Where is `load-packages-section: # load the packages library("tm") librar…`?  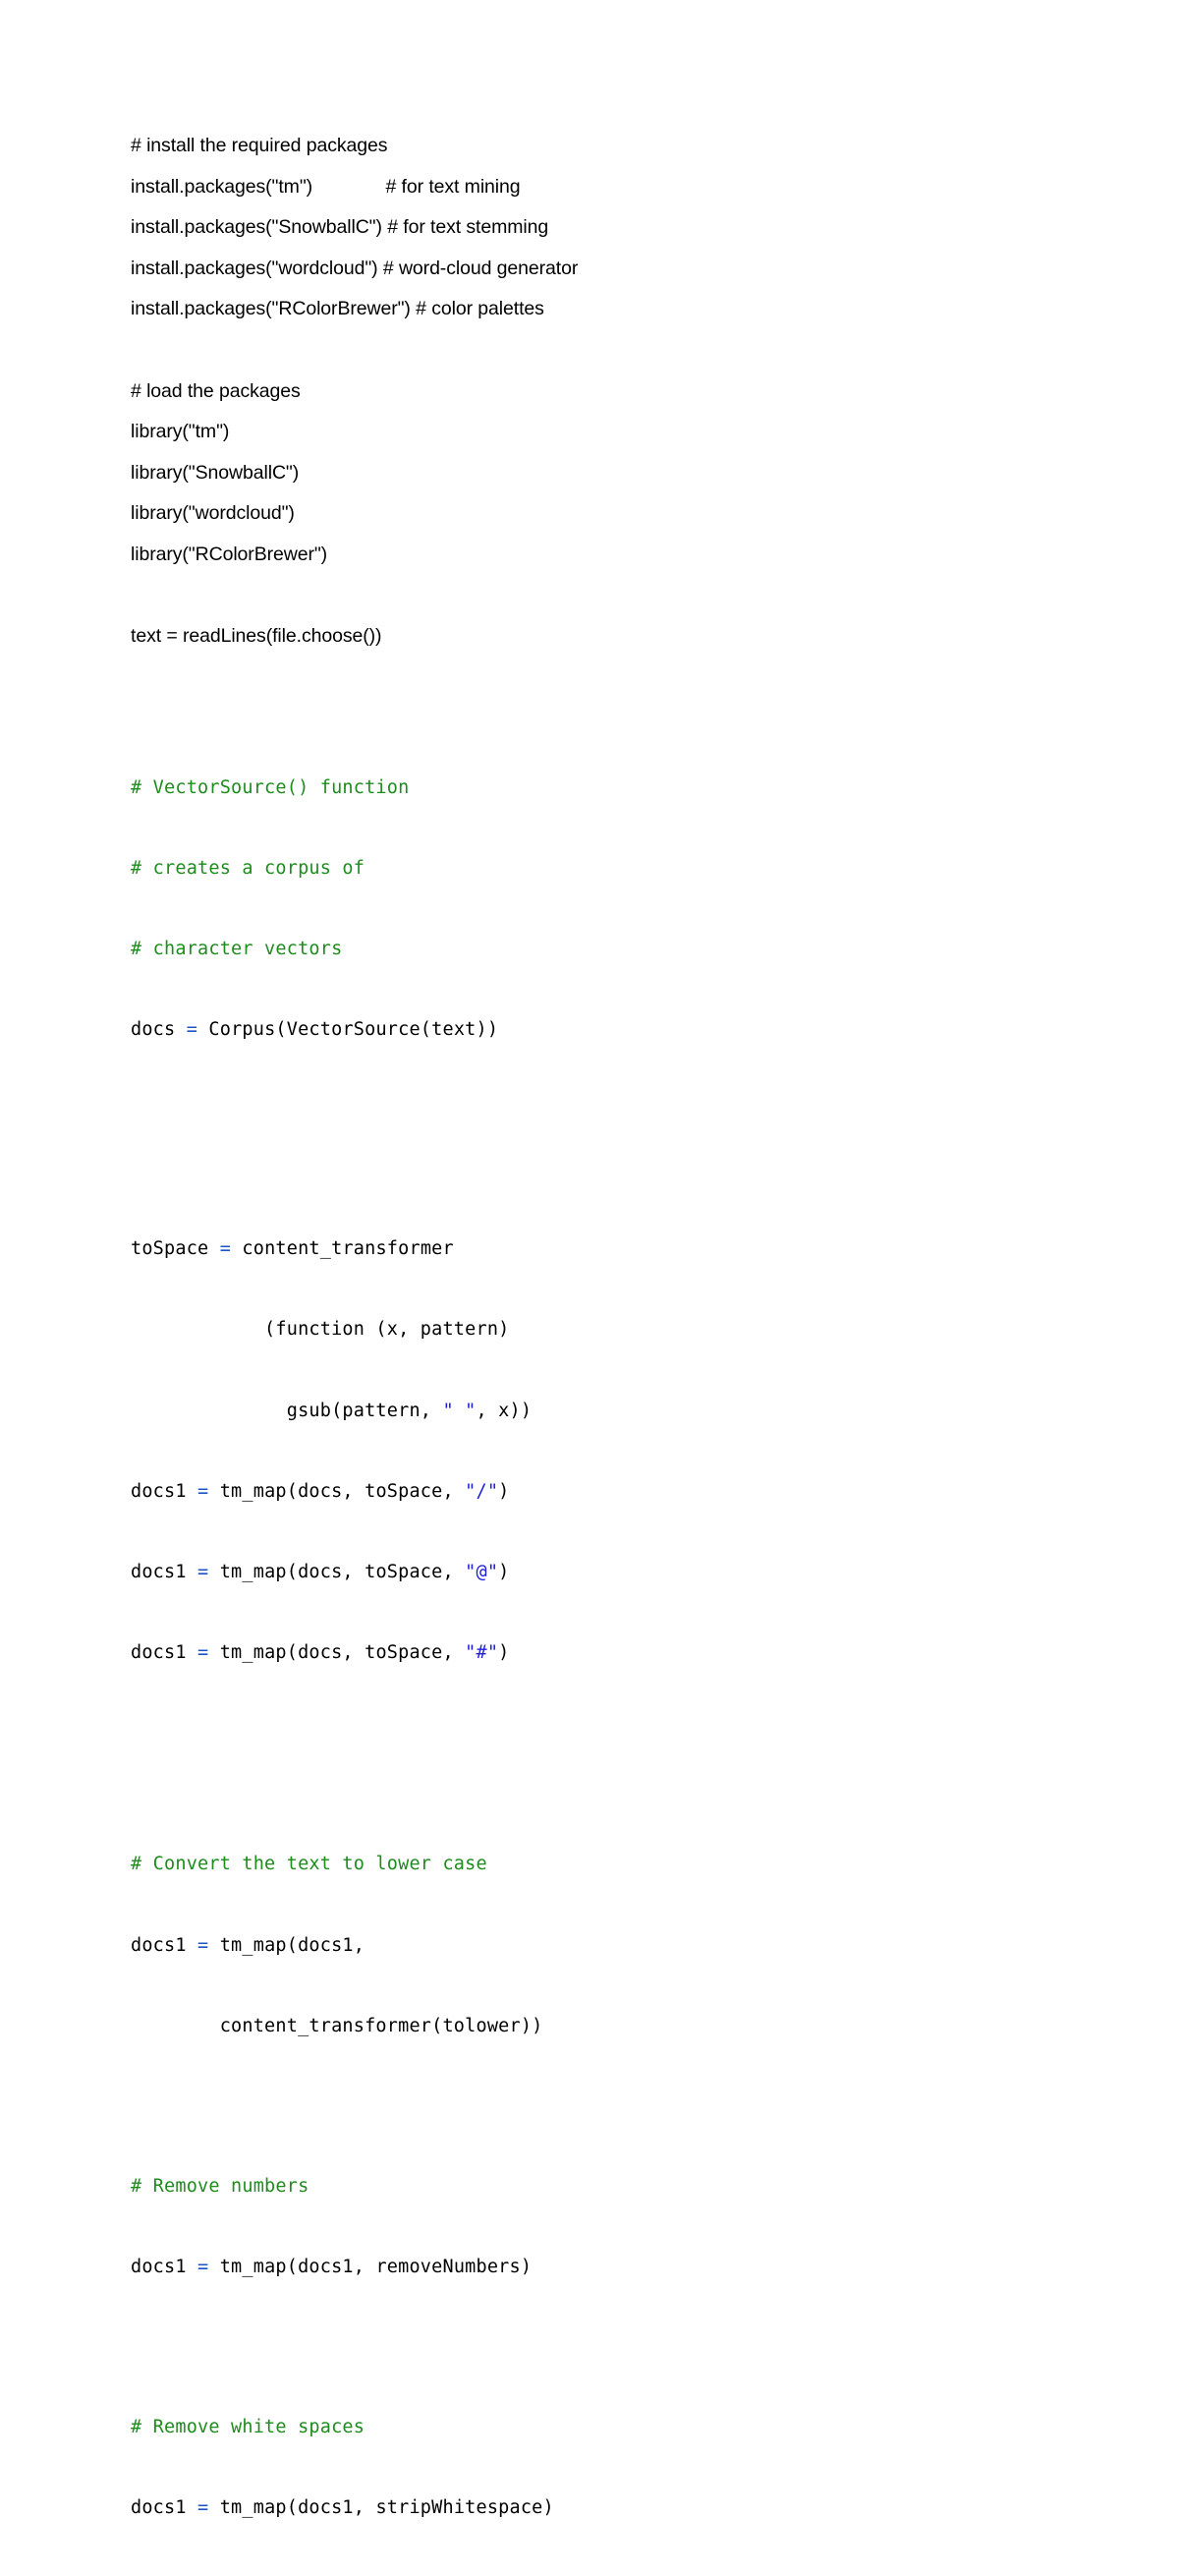 load-packages-section: # load the packages library("tm") librar… is located at coordinates (655, 474).